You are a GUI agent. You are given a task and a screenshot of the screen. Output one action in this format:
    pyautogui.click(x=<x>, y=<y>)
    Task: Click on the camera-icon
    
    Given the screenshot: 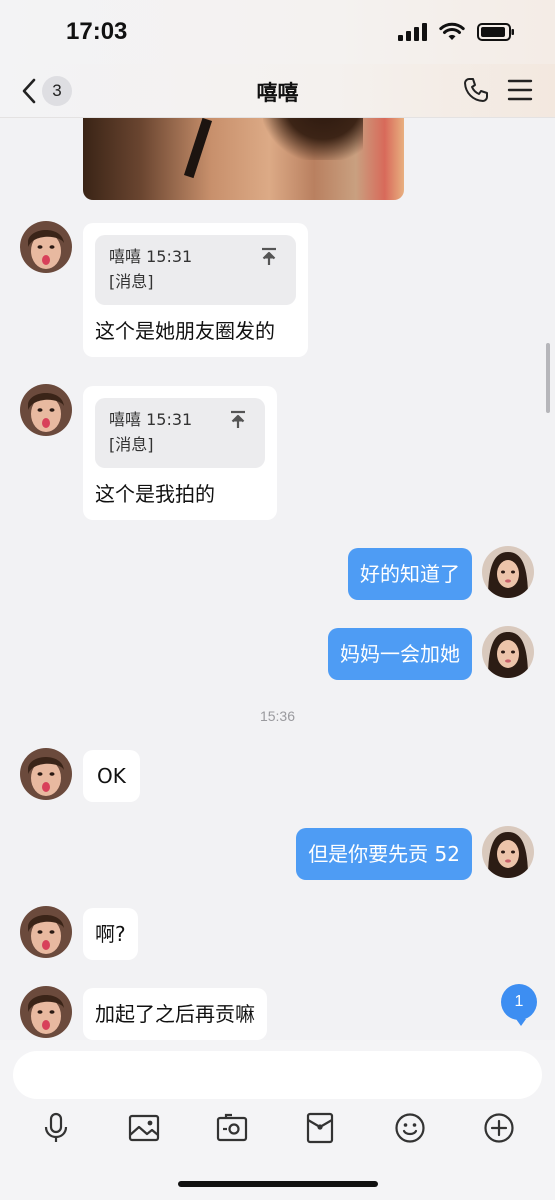 What is the action you would take?
    pyautogui.click(x=232, y=1127)
    